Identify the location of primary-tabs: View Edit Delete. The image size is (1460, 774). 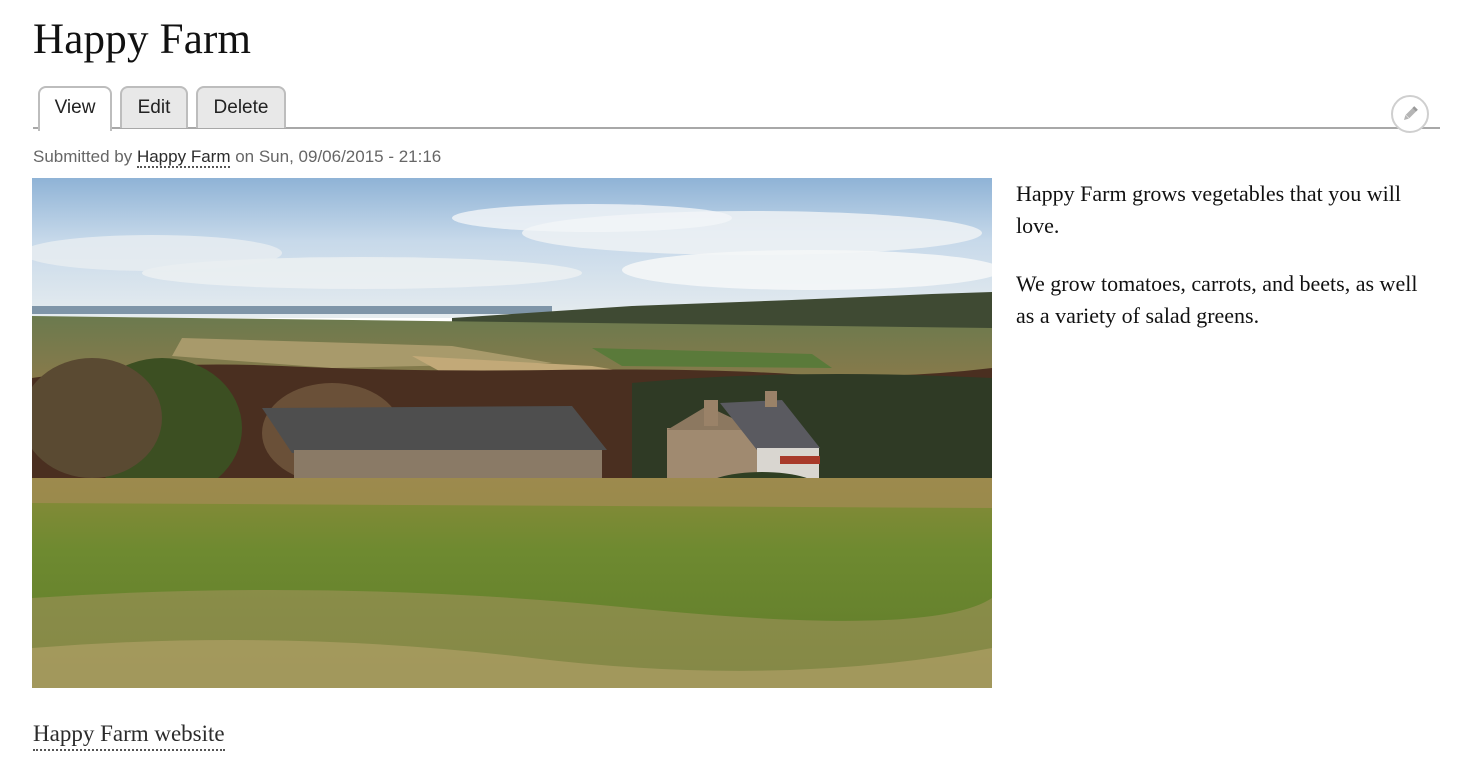
(736, 108).